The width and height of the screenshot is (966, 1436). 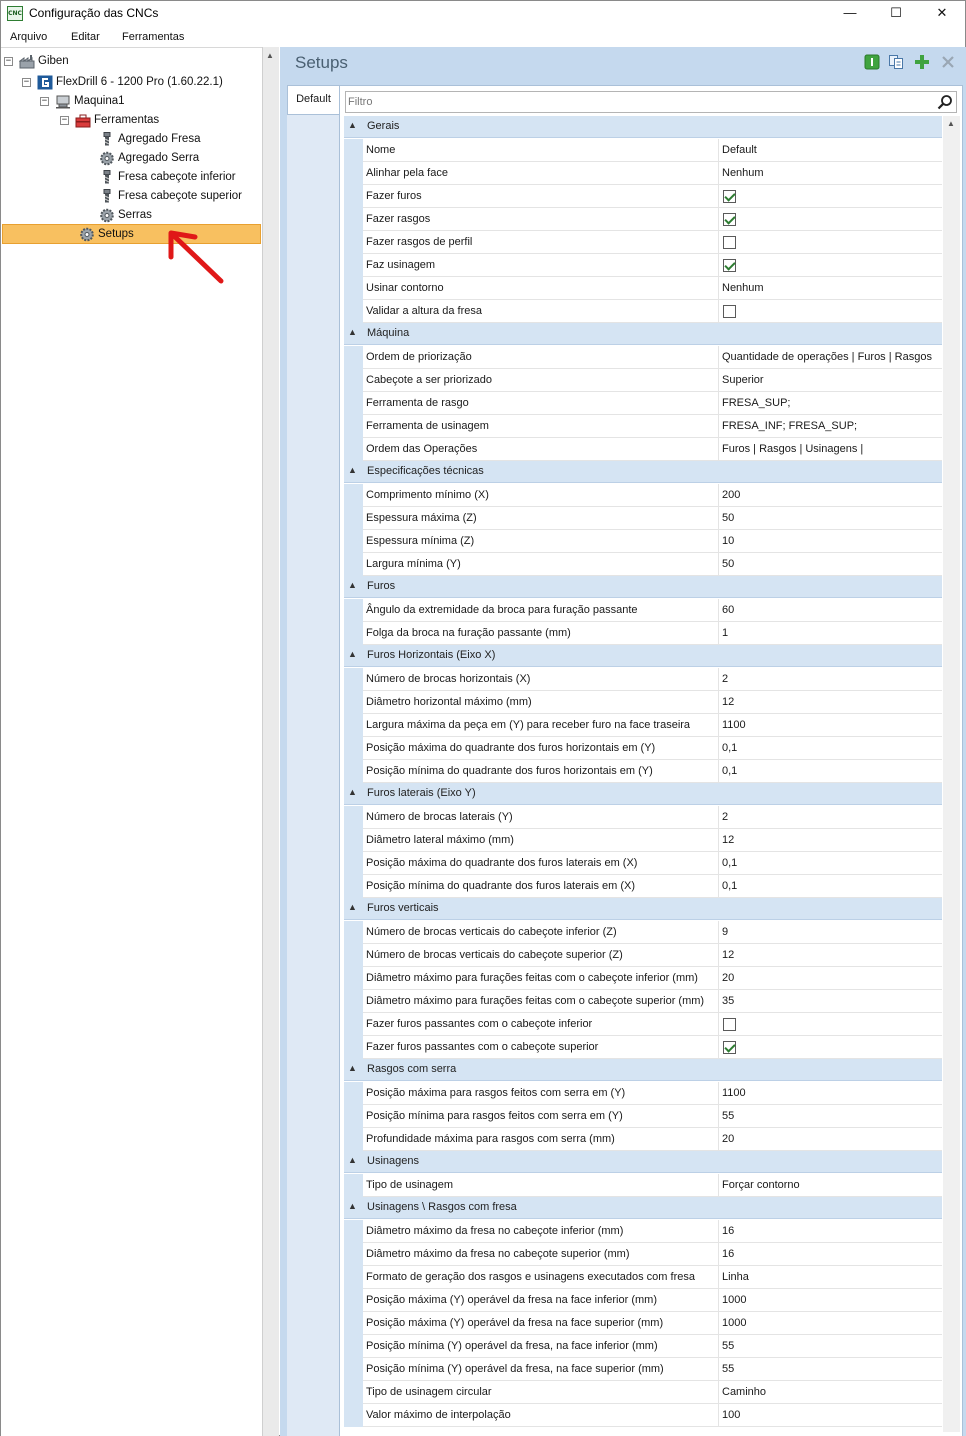 What do you see at coordinates (830, 449) in the screenshot?
I see `property-value: Furos | Rasgos | Usinagens |` at bounding box center [830, 449].